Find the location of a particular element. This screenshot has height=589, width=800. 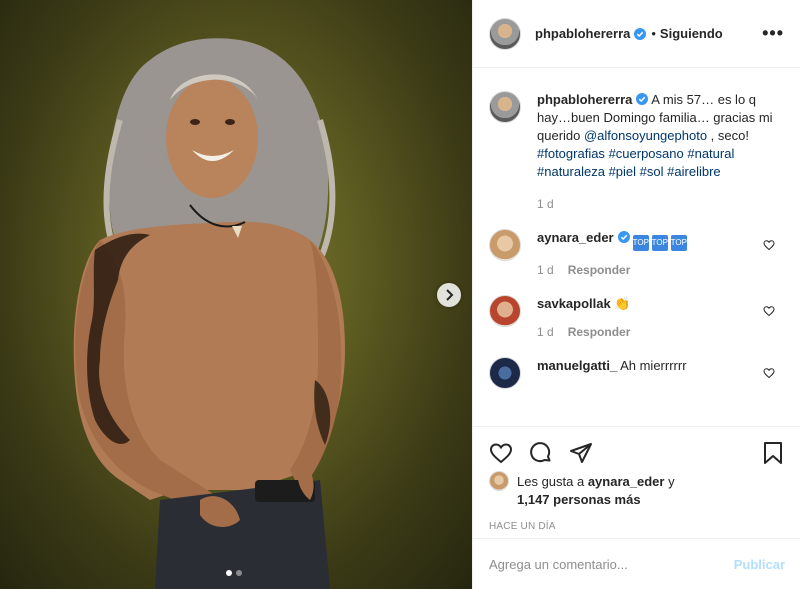

likes-middle: y is located at coordinates (669, 481).